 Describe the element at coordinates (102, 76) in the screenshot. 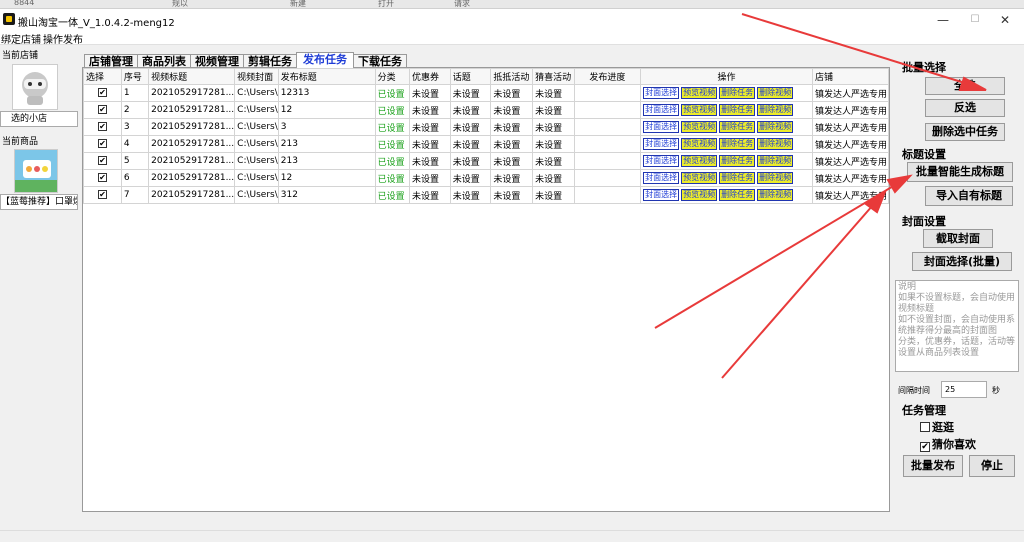

I see `col-header-select: 选择` at that location.